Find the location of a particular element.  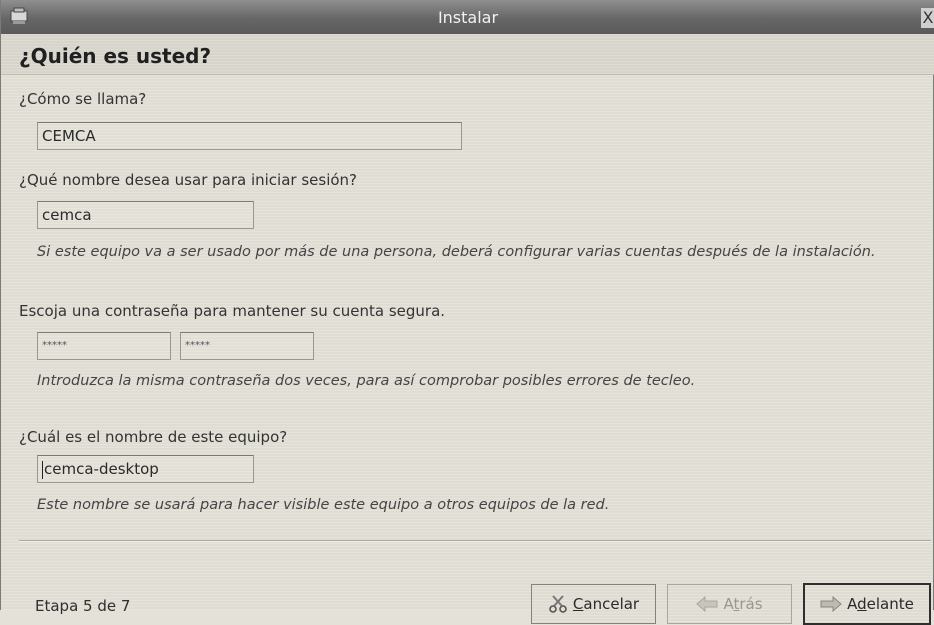

fullname-label: ¿Cómo se llama? is located at coordinates (83, 99).